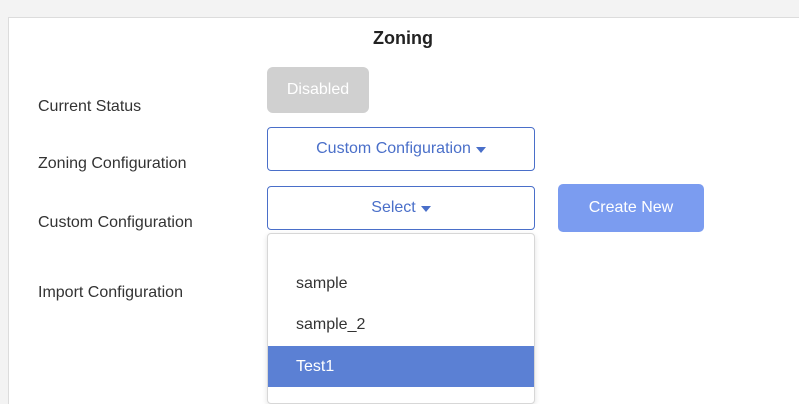 Image resolution: width=799 pixels, height=404 pixels. What do you see at coordinates (112, 163) in the screenshot?
I see `zoning-configuration-label: Zoning Configuration` at bounding box center [112, 163].